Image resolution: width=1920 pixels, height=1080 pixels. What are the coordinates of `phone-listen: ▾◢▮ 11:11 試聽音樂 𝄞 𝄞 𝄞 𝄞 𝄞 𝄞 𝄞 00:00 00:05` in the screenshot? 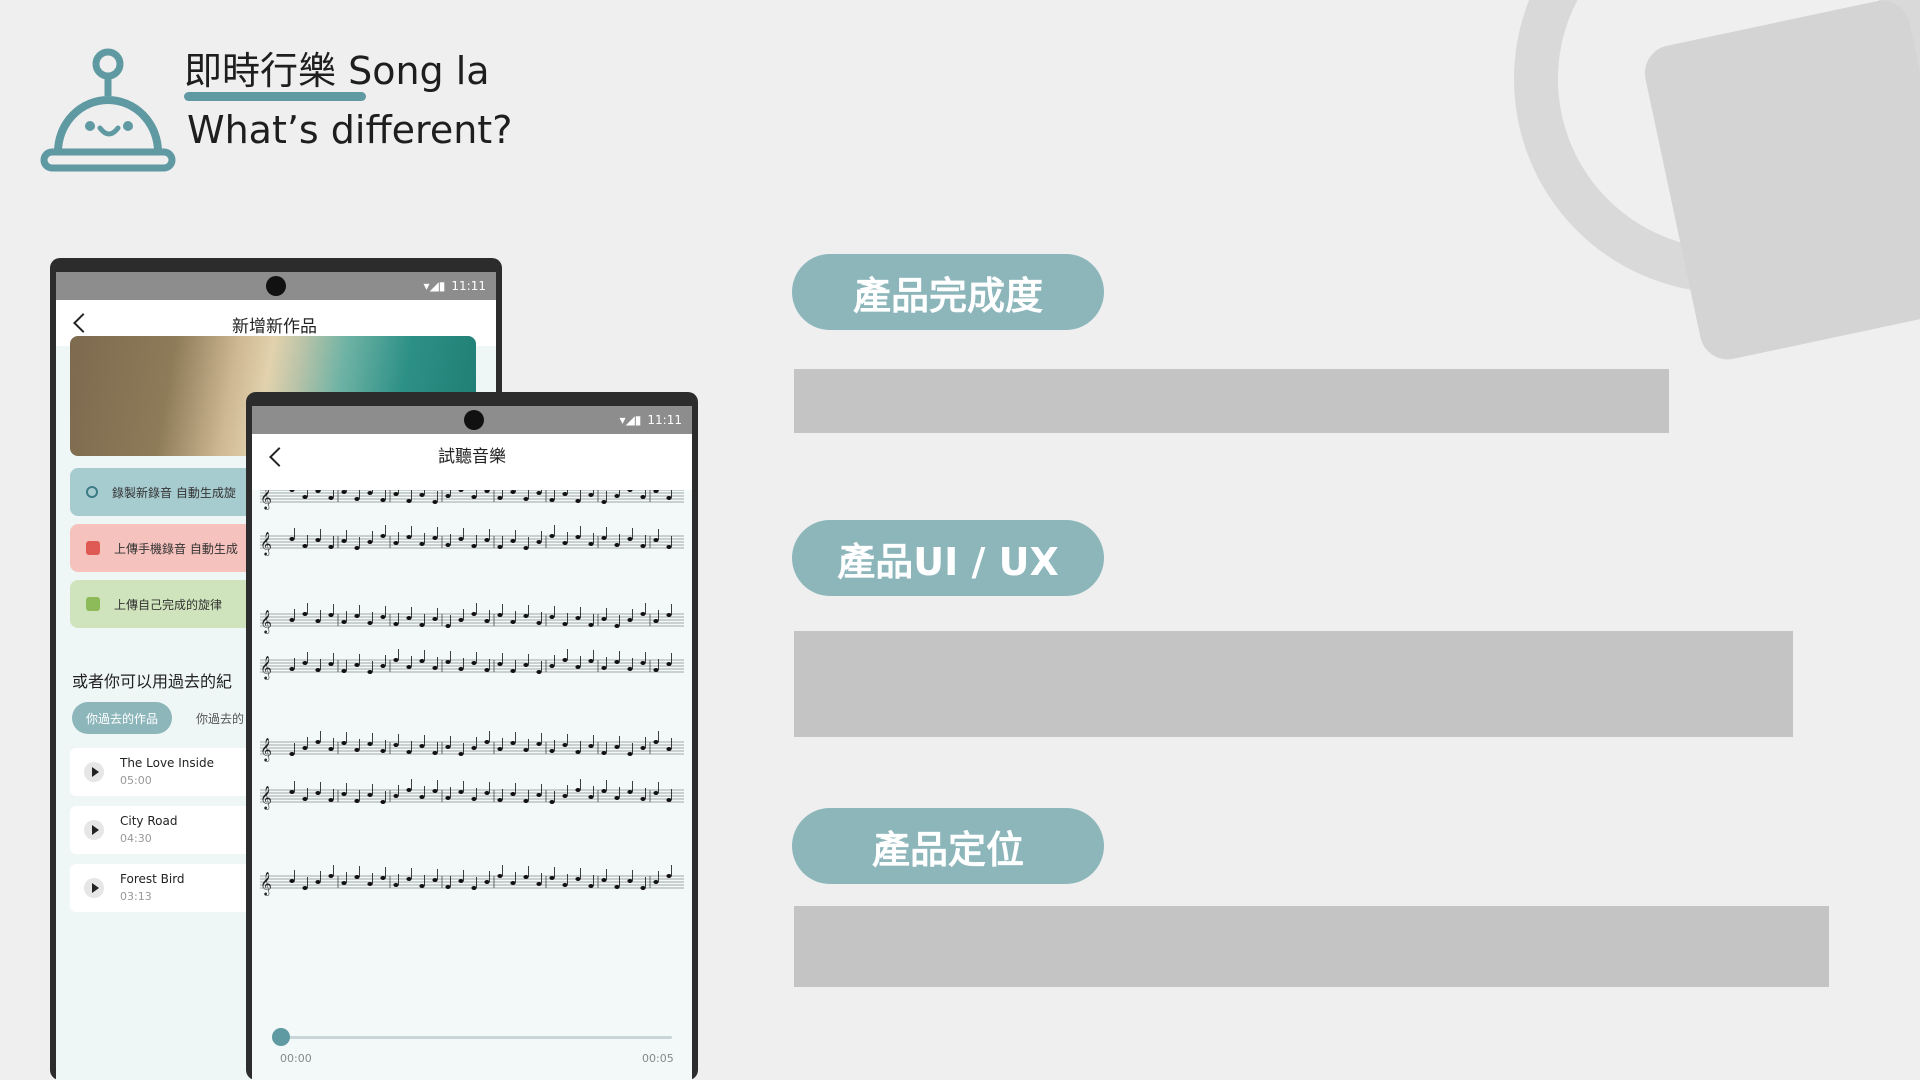 It's located at (472, 736).